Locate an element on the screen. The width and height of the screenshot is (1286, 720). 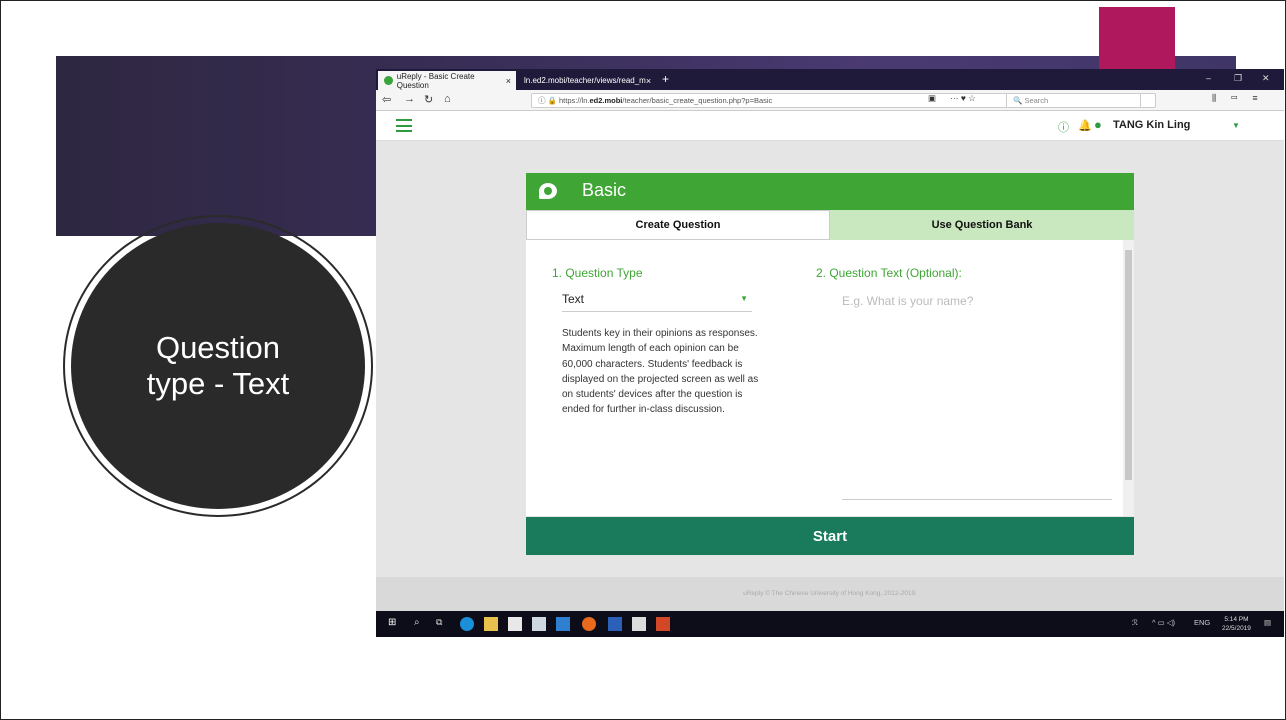
user-icon: ● is located at coordinates (1098, 124).